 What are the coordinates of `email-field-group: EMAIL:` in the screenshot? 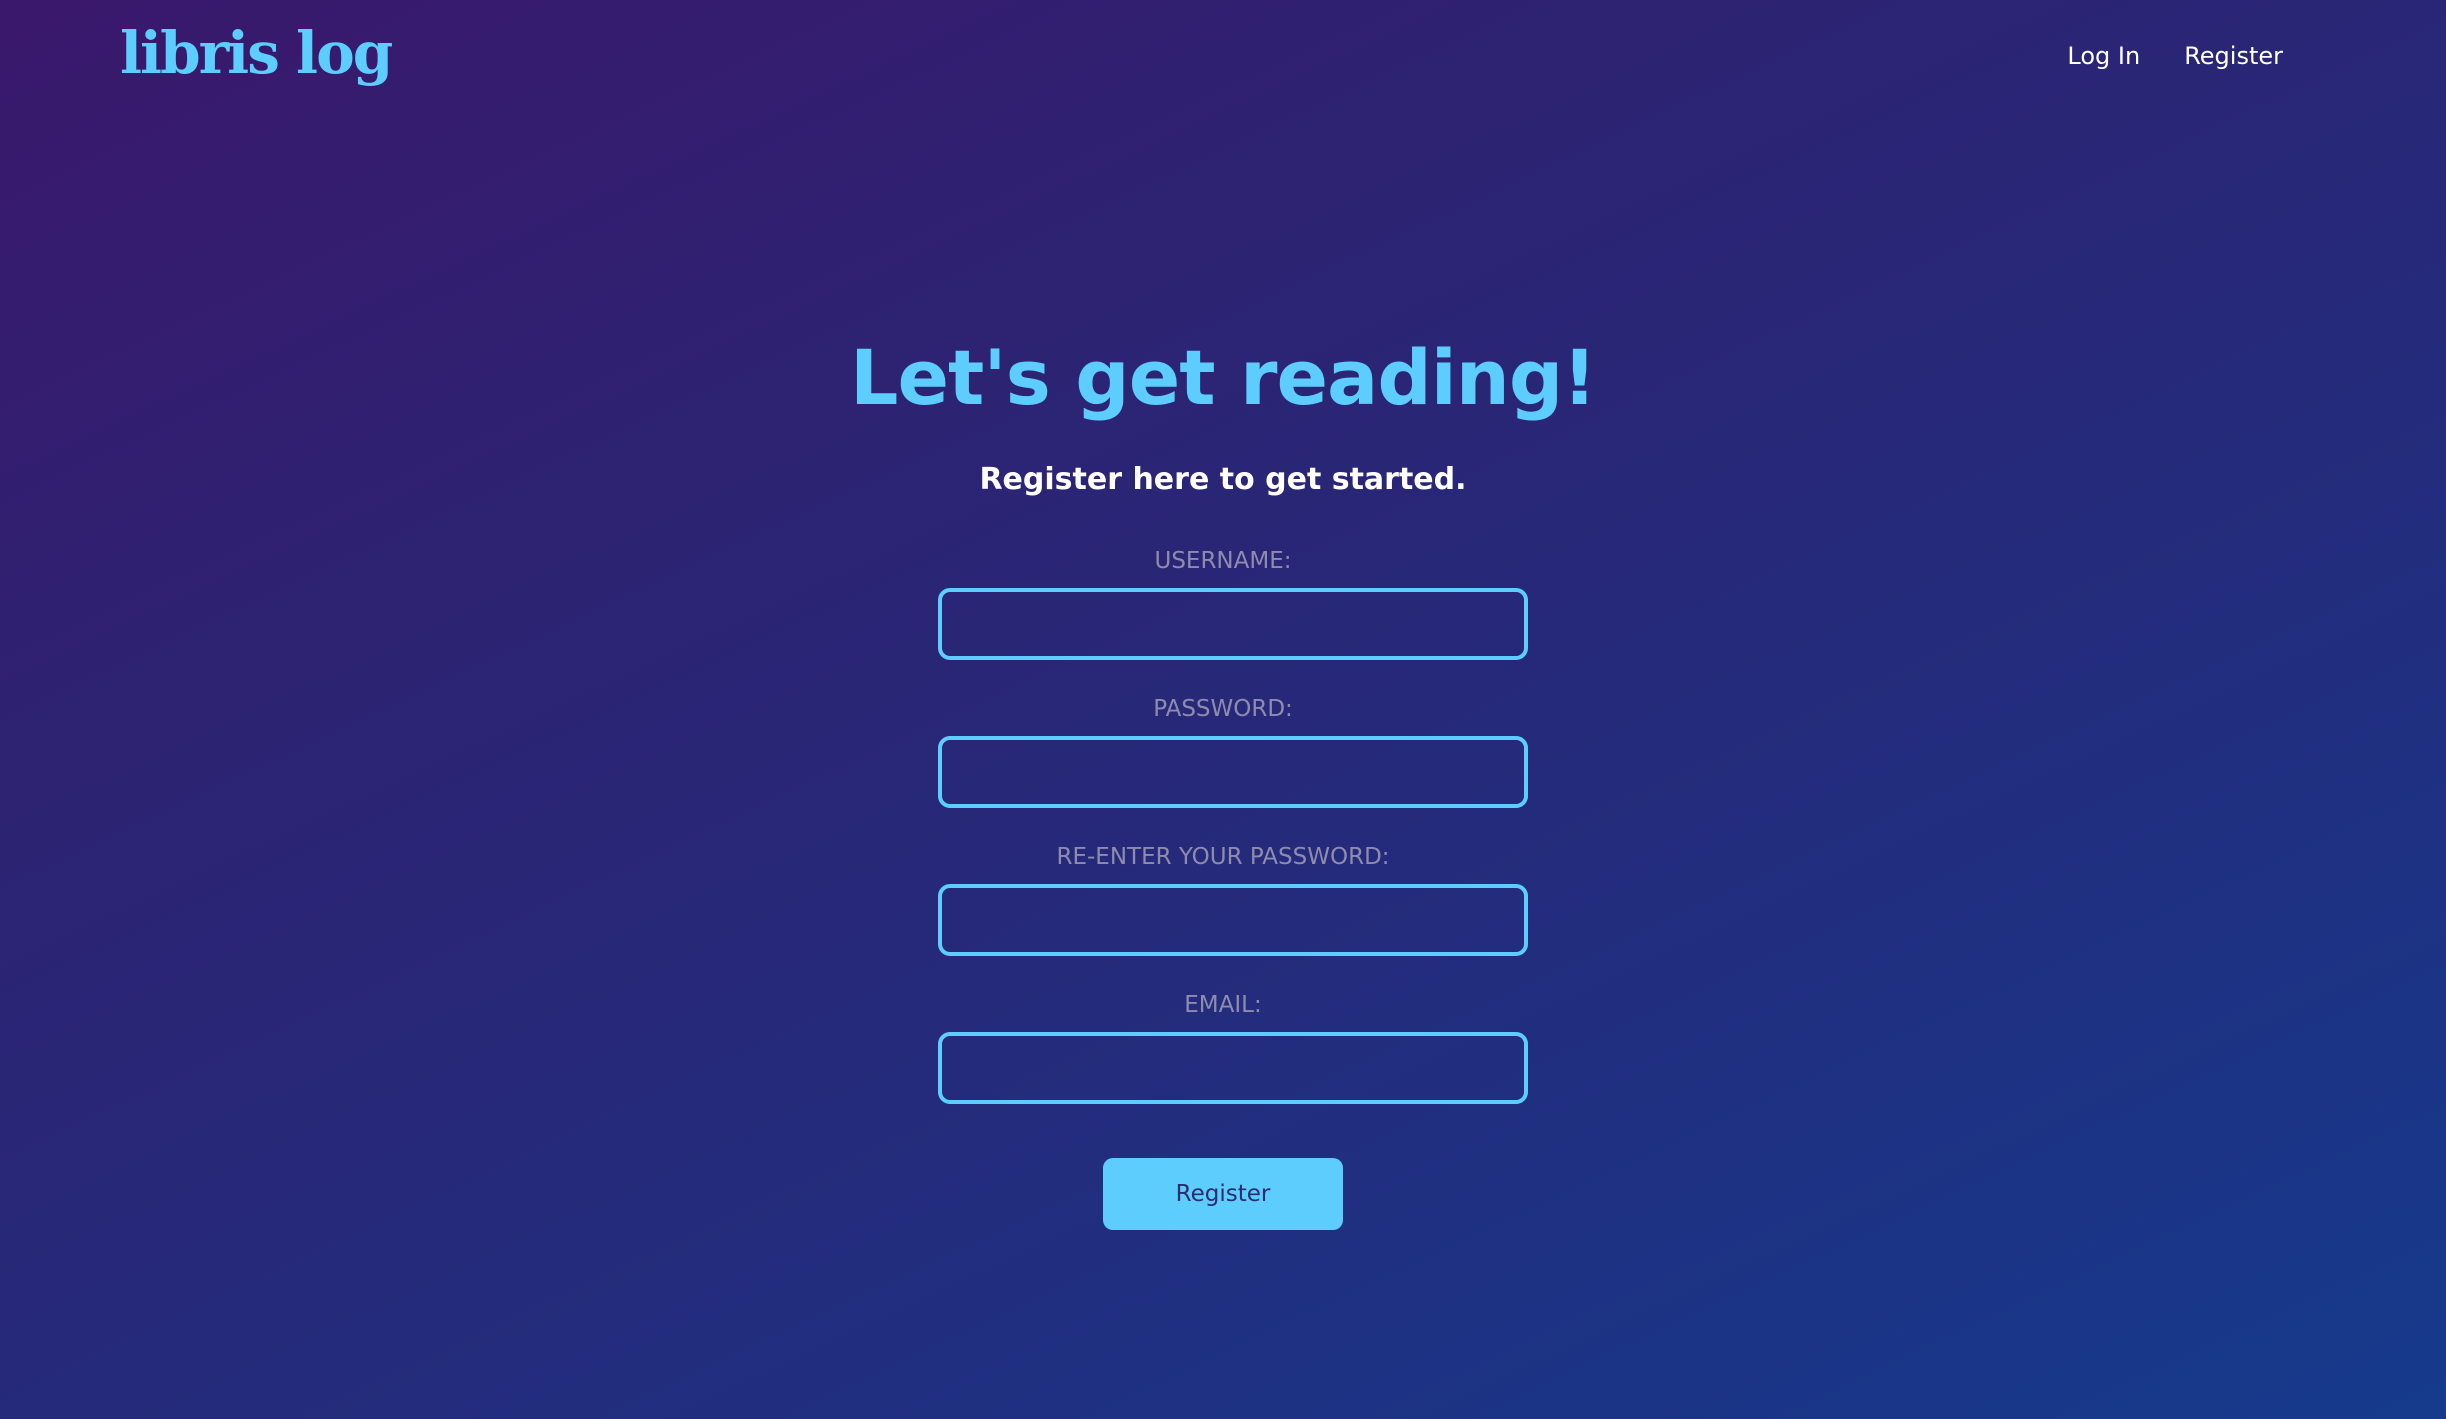 It's located at (1228, 1047).